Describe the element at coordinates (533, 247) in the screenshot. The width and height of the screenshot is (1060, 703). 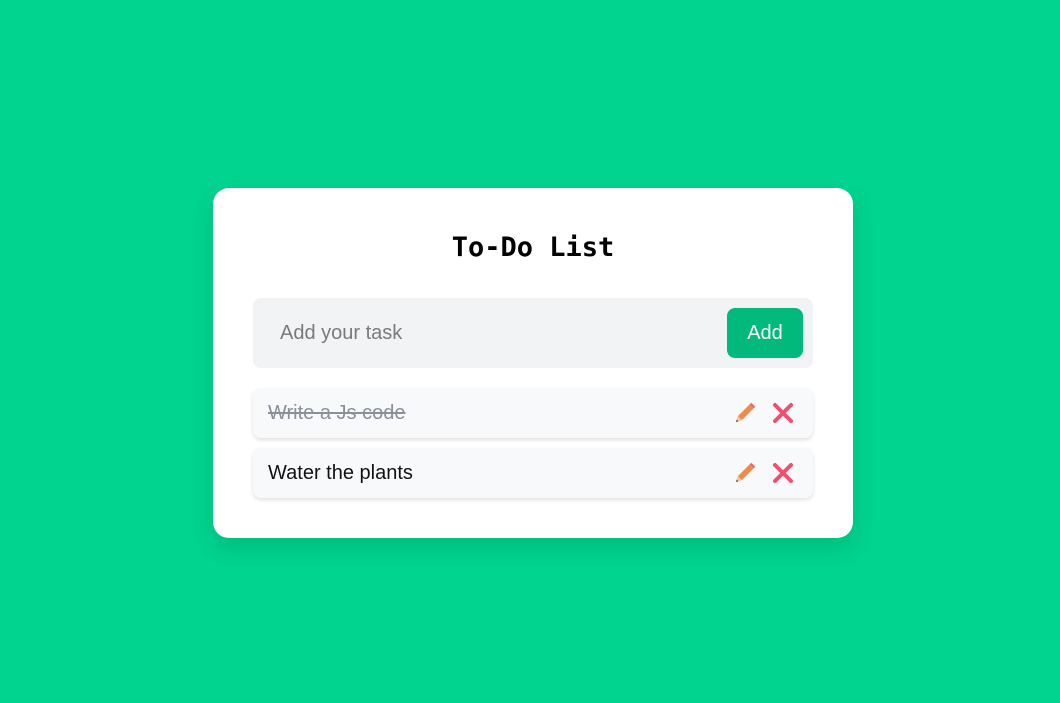
I see `page-title: To-Do List` at that location.